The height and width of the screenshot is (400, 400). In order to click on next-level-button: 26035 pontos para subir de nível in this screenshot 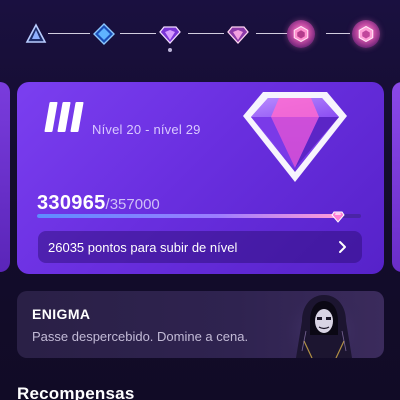, I will do `click(200, 247)`.